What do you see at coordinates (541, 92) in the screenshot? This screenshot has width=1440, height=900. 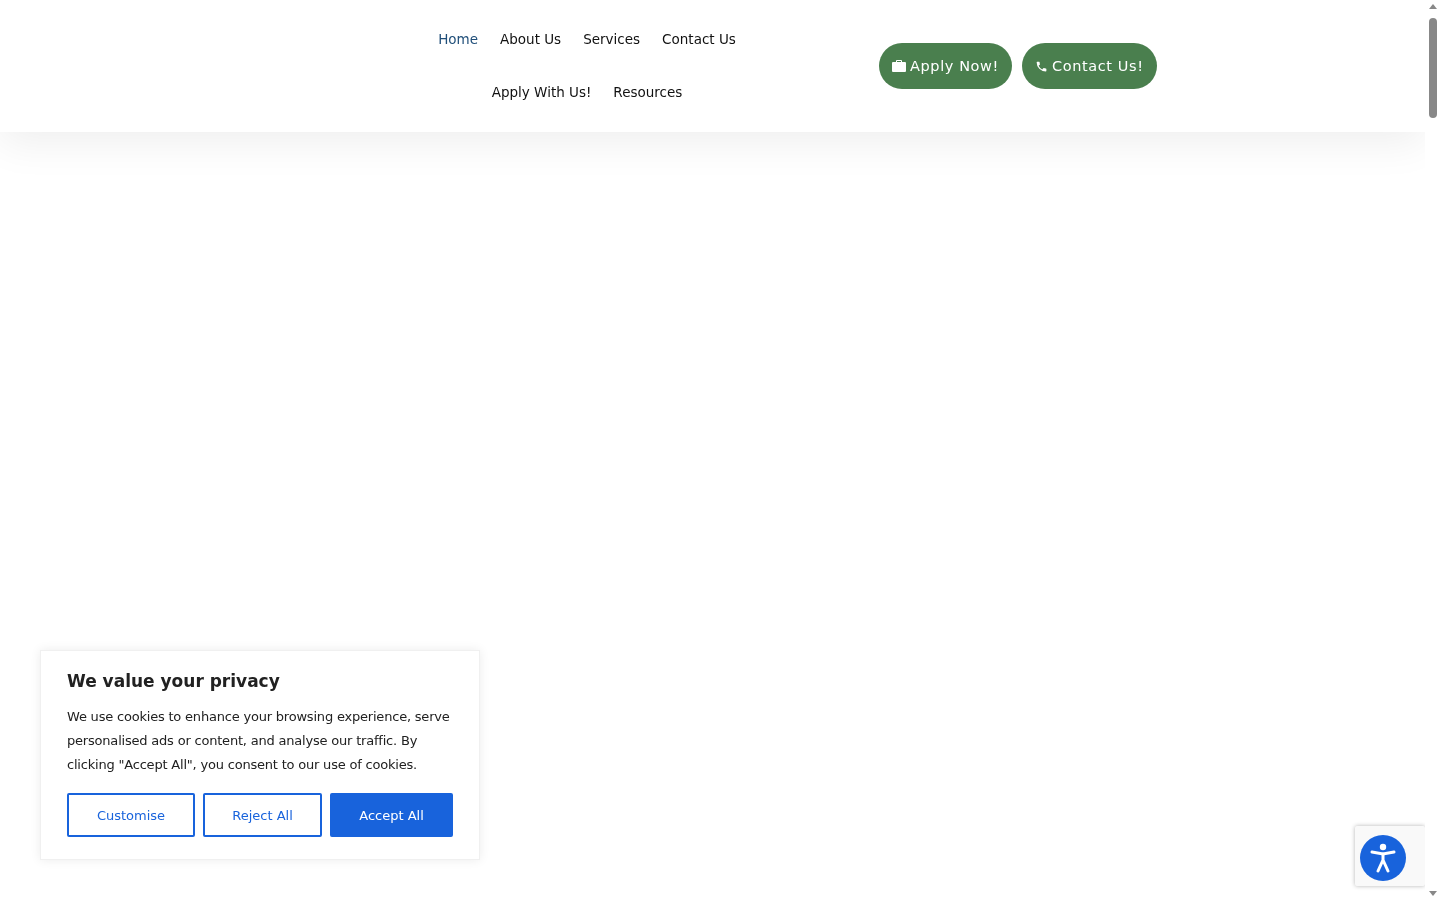 I see `nav-link: Apply With Us!` at bounding box center [541, 92].